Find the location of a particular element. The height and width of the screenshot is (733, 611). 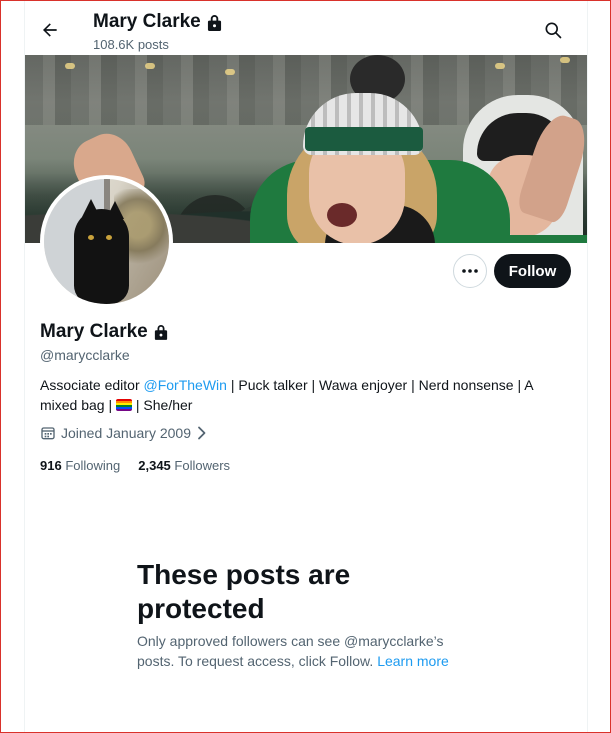

header-name: Mary Clarke is located at coordinates (147, 21).